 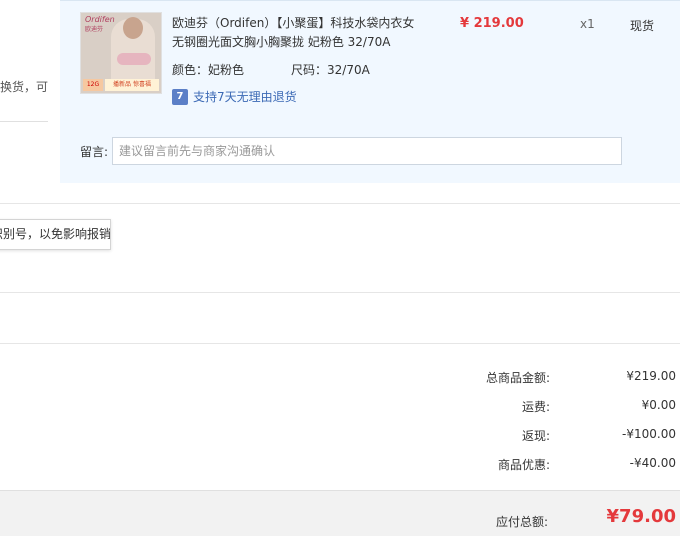 I want to click on size-label: 尺码：, so click(x=309, y=70).